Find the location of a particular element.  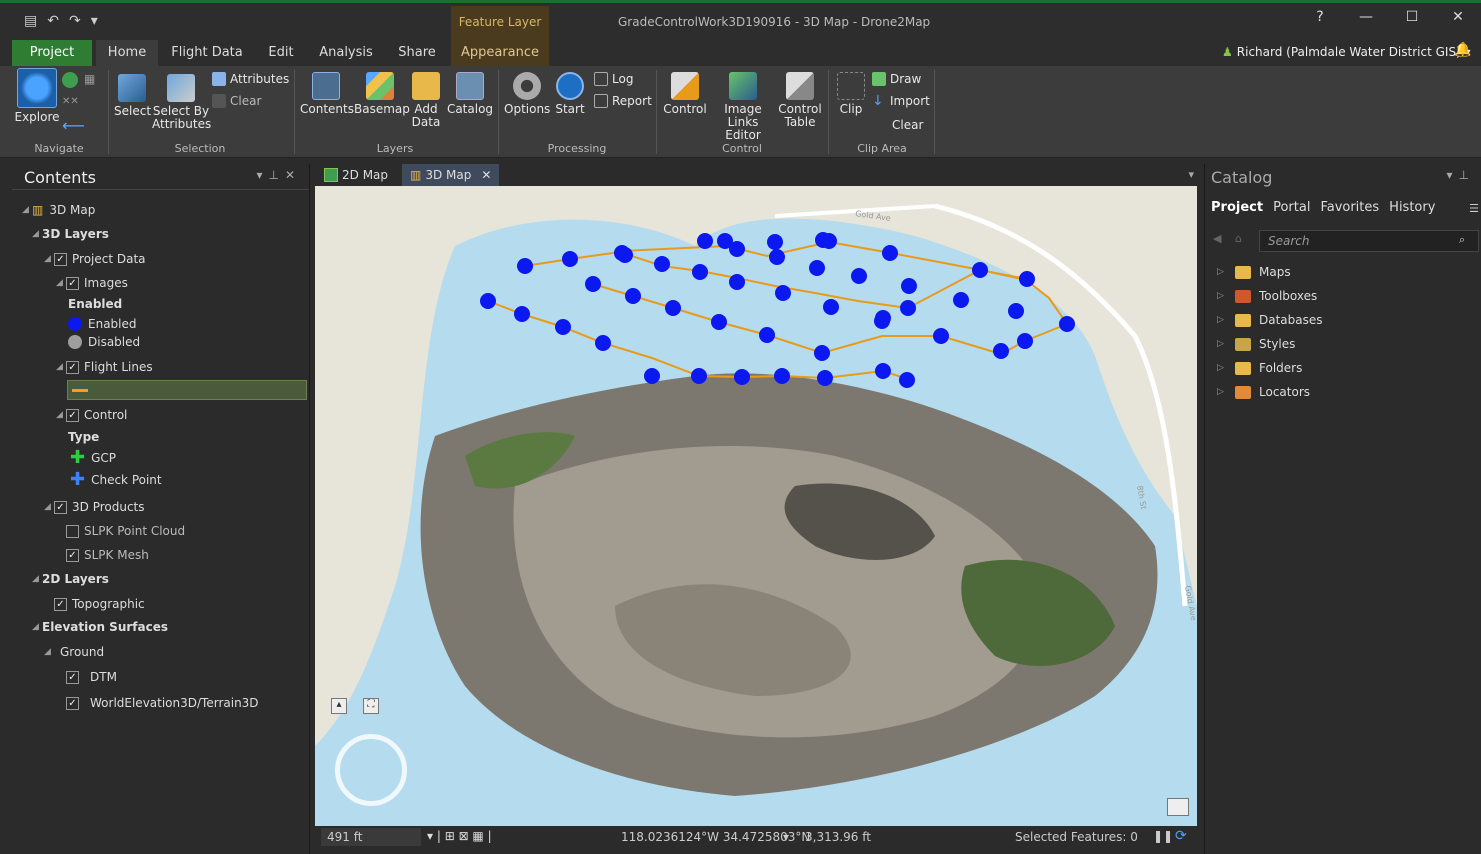

help-button: ? is located at coordinates (1320, 17).